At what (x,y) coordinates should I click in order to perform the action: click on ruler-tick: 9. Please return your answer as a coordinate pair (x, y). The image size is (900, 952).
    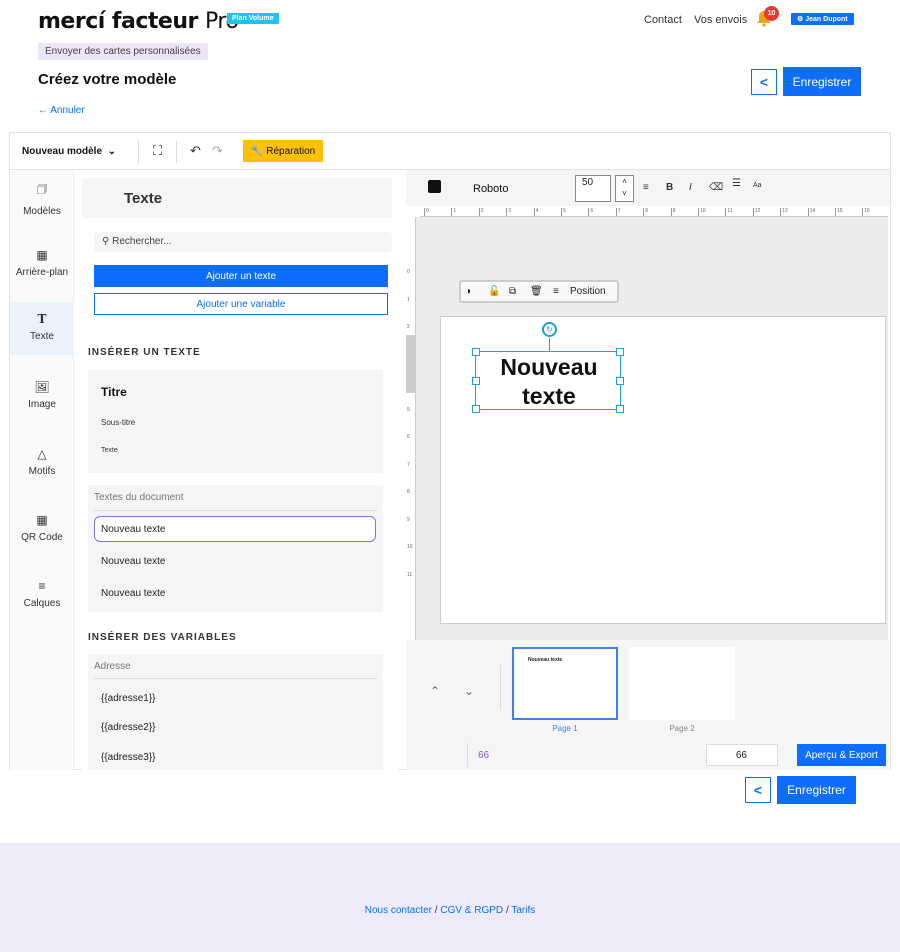
    Looking at the image, I should click on (408, 519).